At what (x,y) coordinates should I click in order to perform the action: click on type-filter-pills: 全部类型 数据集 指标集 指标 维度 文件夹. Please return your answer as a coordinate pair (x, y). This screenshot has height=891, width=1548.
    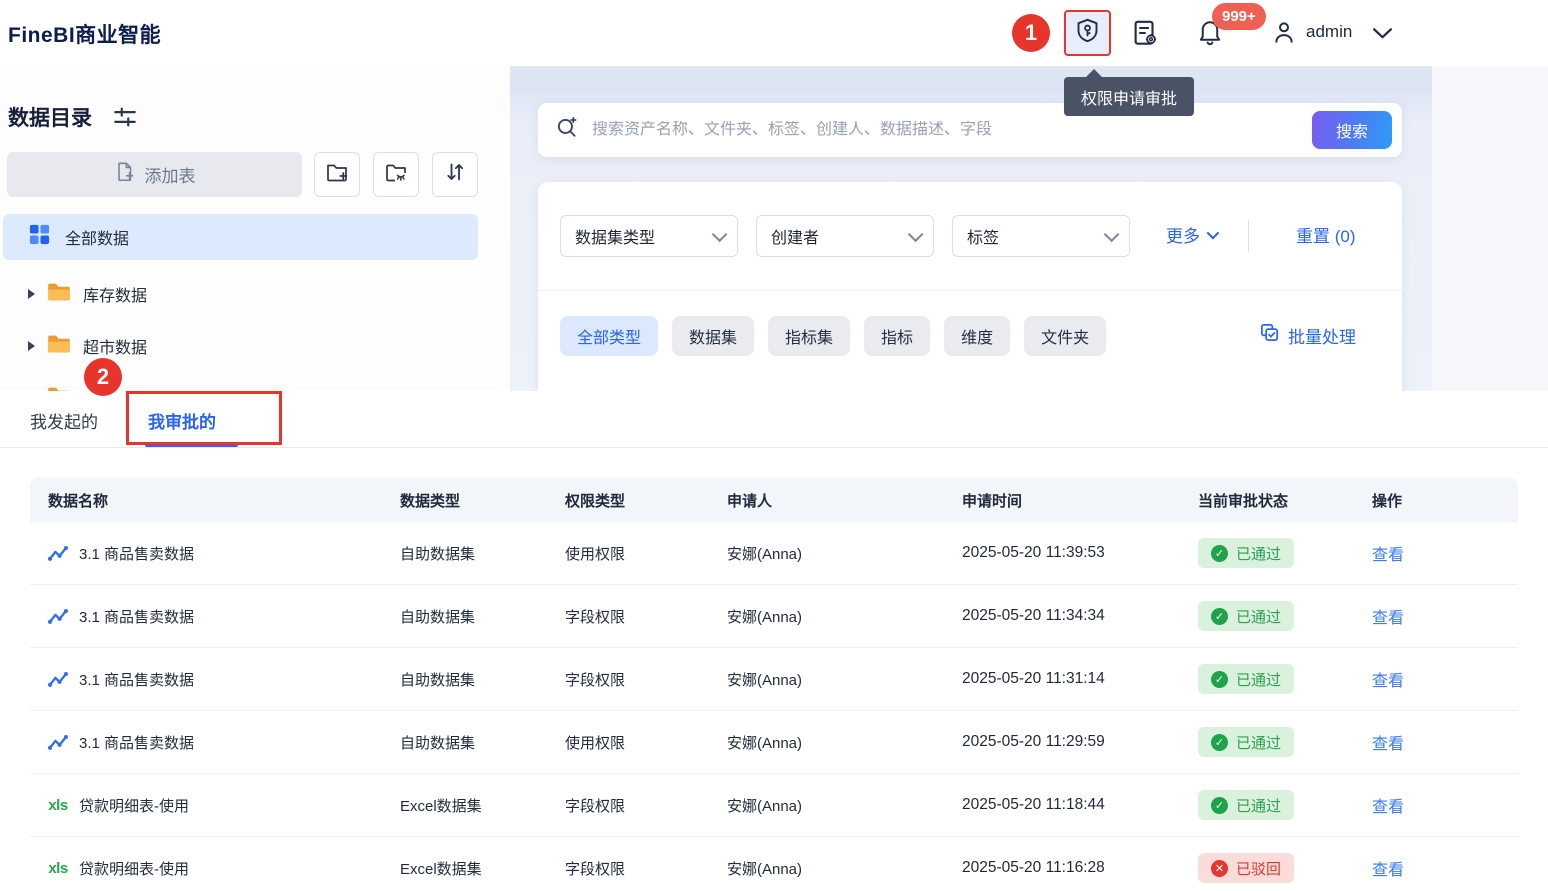
    Looking at the image, I should click on (833, 336).